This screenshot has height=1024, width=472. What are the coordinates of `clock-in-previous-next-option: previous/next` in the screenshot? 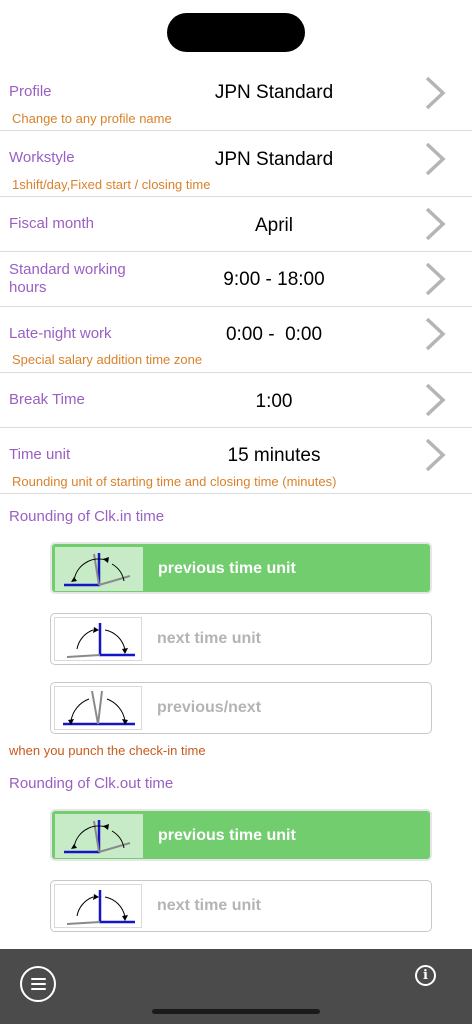 It's located at (241, 708).